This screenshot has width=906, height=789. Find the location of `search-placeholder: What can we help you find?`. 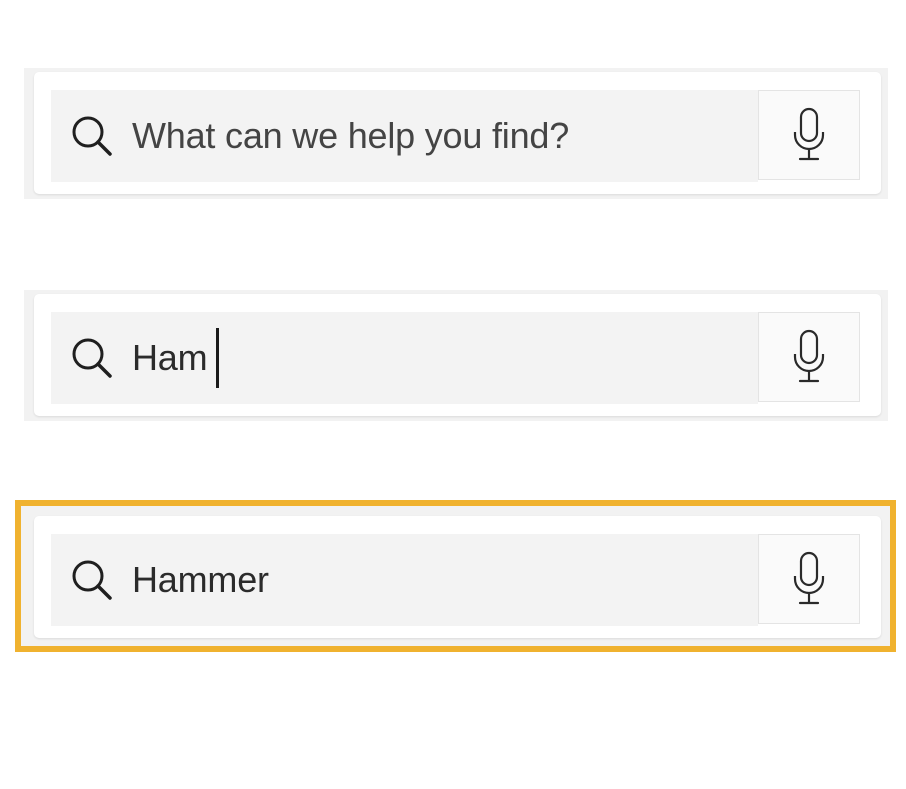

search-placeholder: What can we help you find? is located at coordinates (351, 135).